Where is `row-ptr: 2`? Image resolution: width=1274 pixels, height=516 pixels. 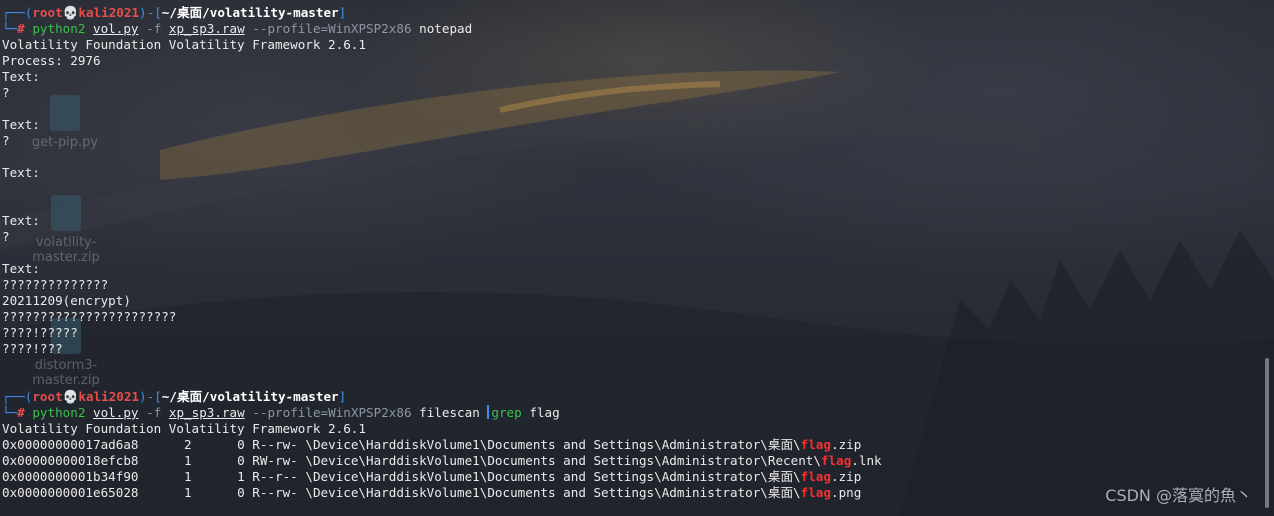 row-ptr: 2 is located at coordinates (187, 444).